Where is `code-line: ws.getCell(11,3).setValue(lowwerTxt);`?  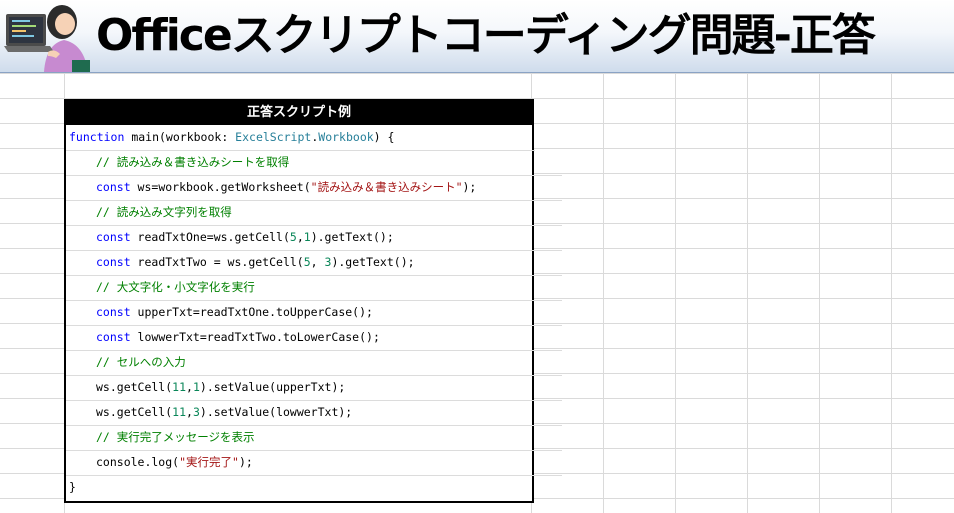
code-line: ws.getCell(11,3).setValue(lowwerTxt); is located at coordinates (314, 413).